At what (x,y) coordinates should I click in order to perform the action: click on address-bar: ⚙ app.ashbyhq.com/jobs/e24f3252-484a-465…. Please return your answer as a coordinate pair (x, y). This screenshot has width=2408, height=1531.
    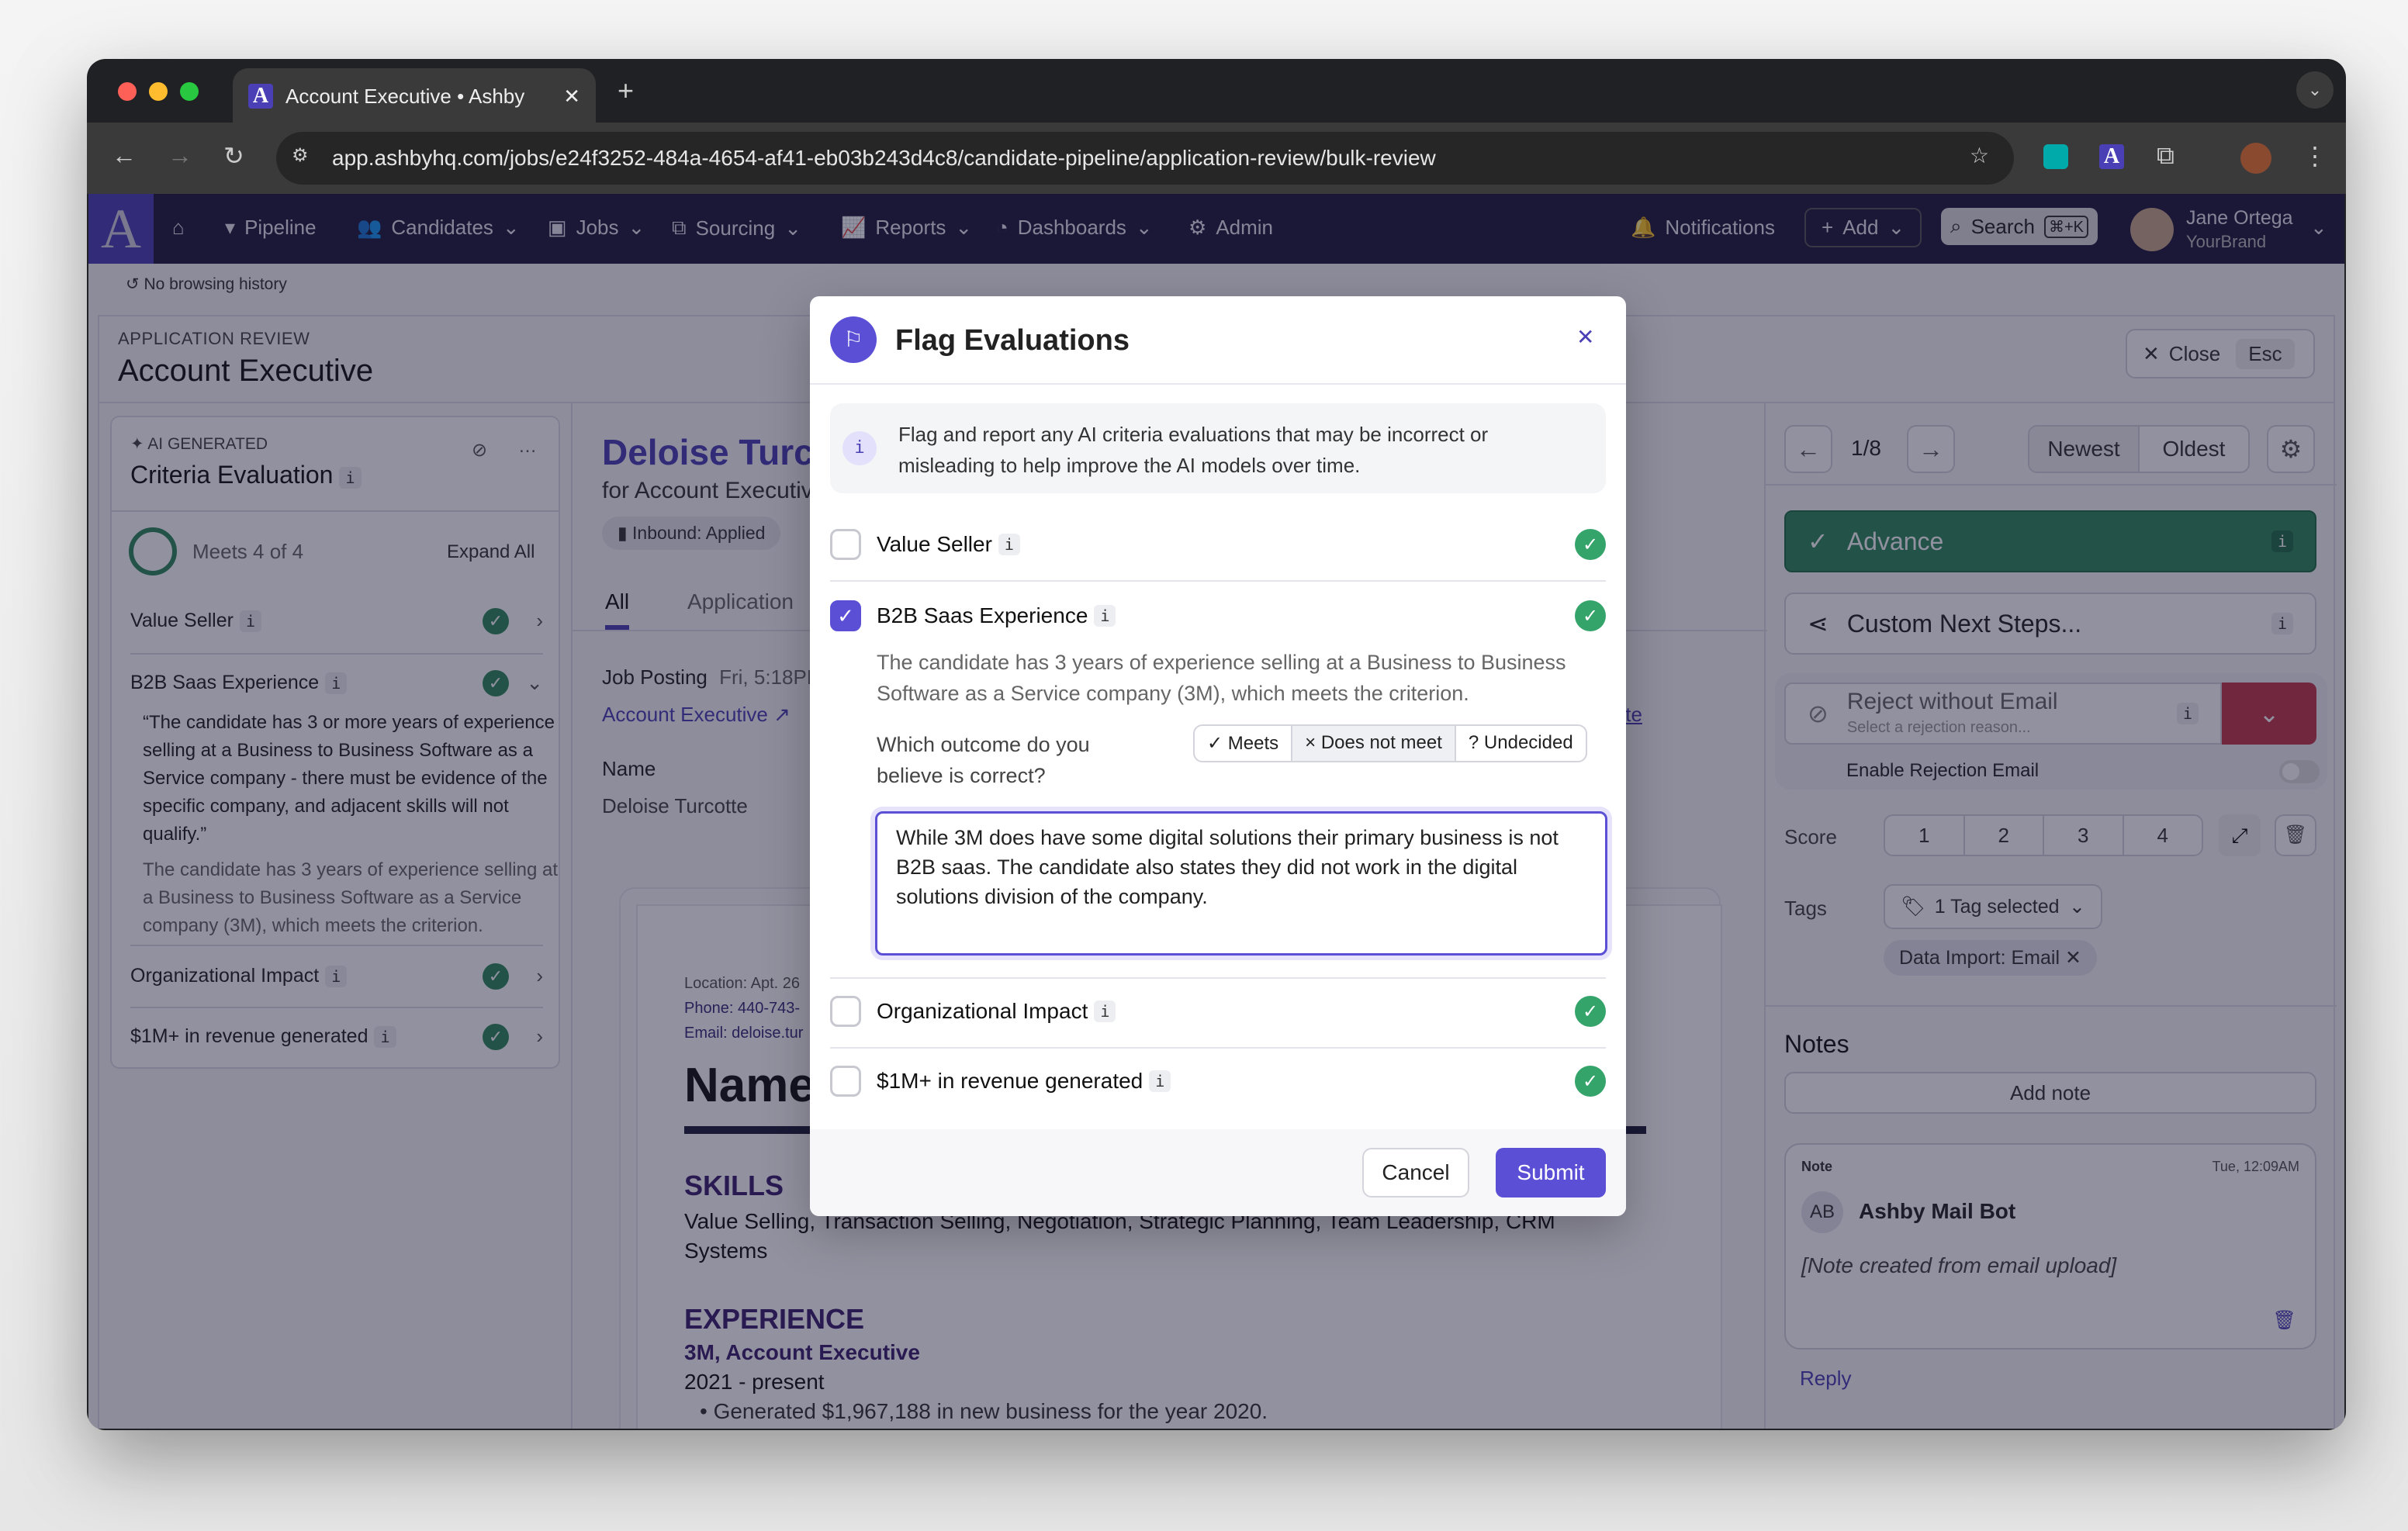
    Looking at the image, I should click on (1145, 158).